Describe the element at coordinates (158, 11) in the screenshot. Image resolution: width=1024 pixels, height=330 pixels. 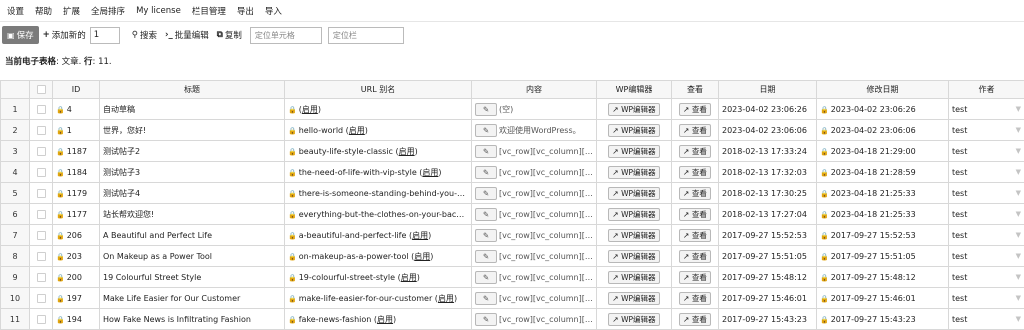
I see `menu-my-license: My license` at that location.